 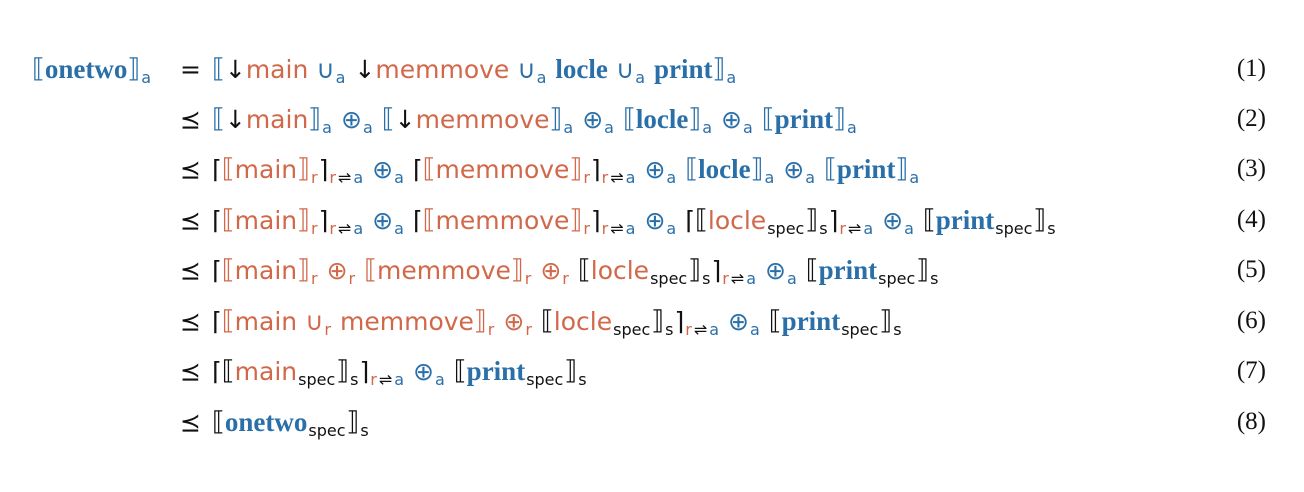 I want to click on equation-number: (5), so click(x=1251, y=269).